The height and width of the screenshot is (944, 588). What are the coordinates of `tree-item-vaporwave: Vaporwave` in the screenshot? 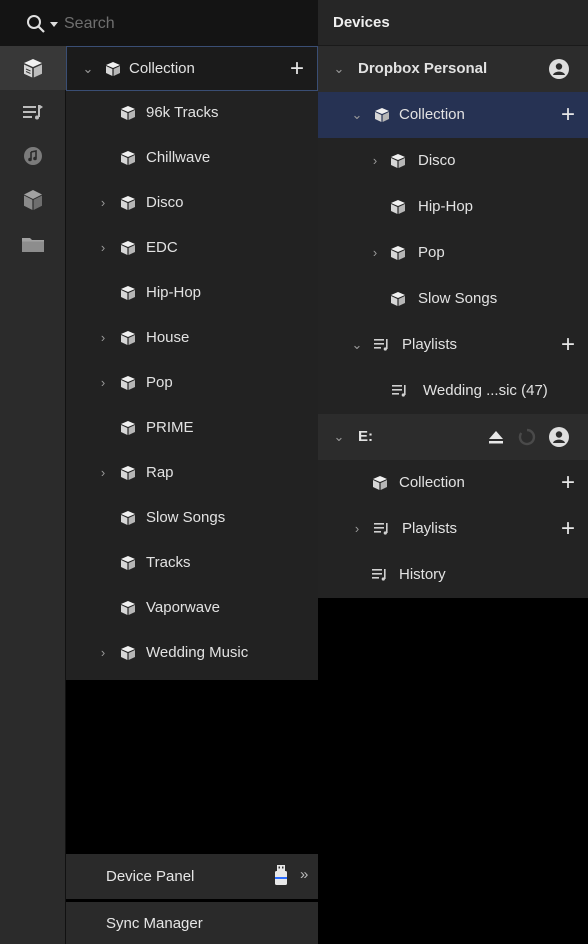 It's located at (192, 608).